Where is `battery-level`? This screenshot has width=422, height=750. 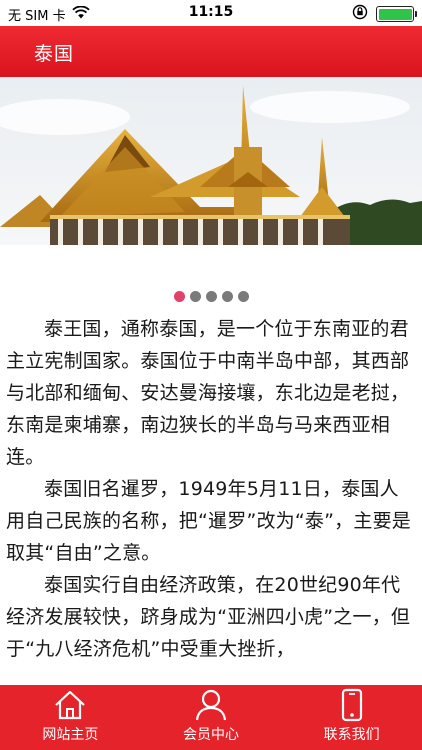 battery-level is located at coordinates (395, 14).